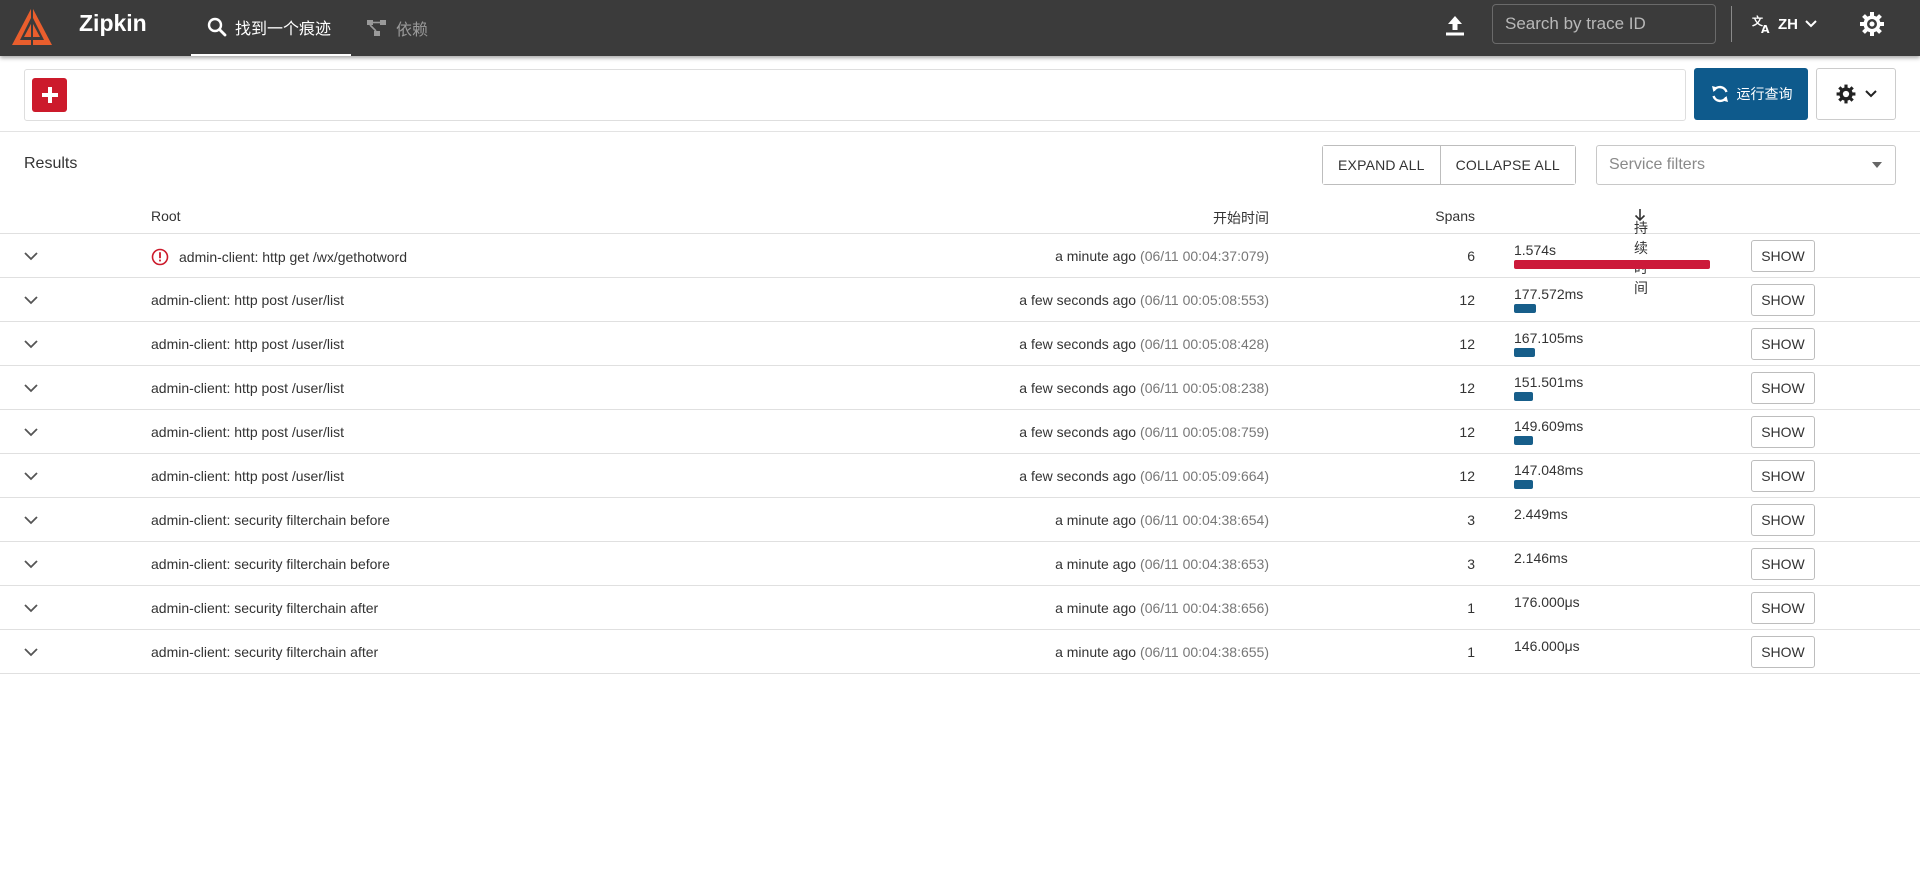 The image size is (1920, 872). I want to click on service-filters-select: Service filters, so click(1746, 165).